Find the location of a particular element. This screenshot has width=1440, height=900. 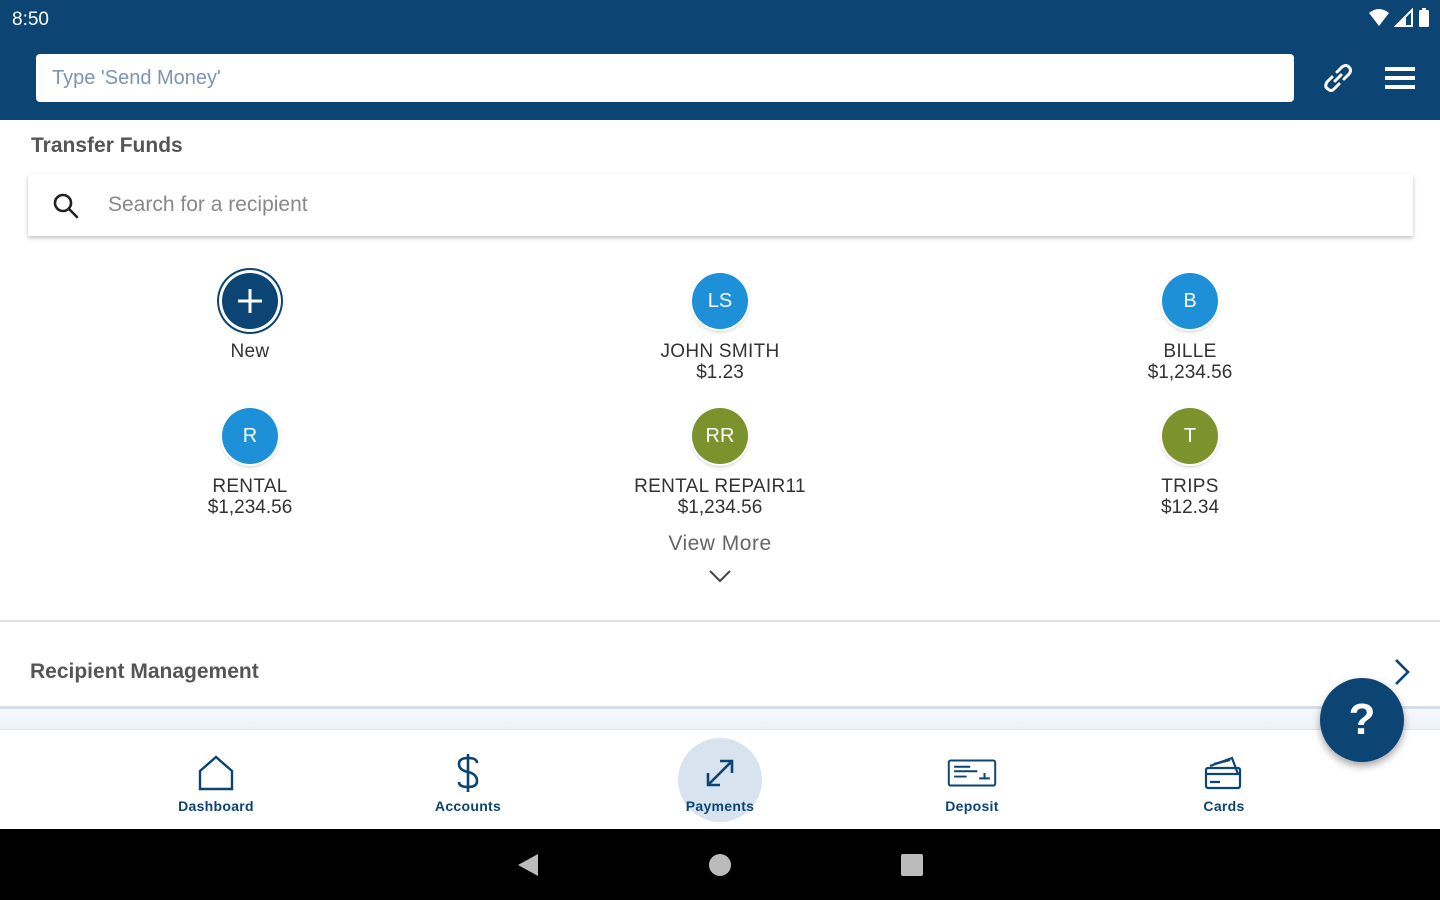

recipient-name: BILLE is located at coordinates (1190, 351).